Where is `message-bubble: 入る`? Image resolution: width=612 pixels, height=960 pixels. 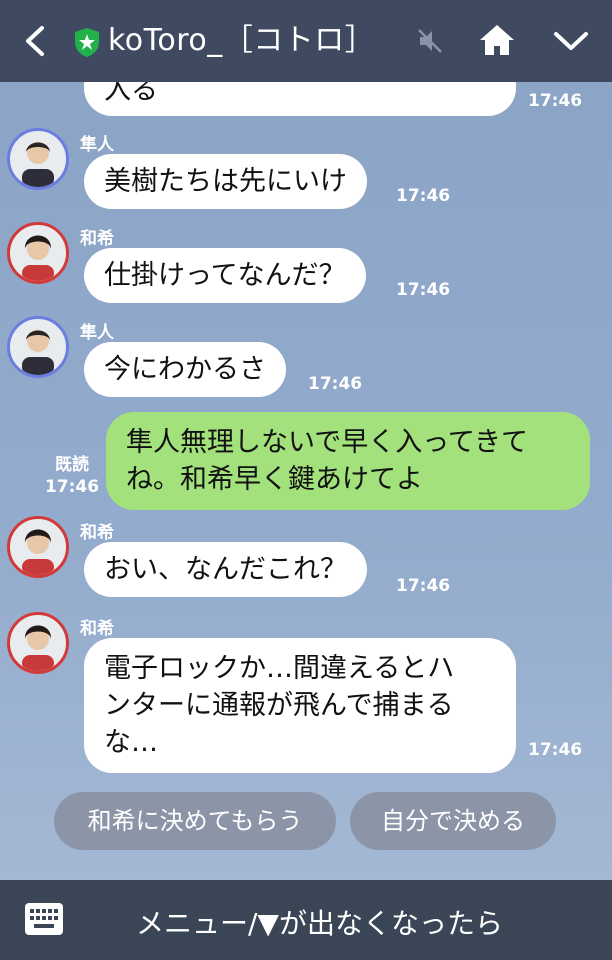 message-bubble: 入る is located at coordinates (300, 99).